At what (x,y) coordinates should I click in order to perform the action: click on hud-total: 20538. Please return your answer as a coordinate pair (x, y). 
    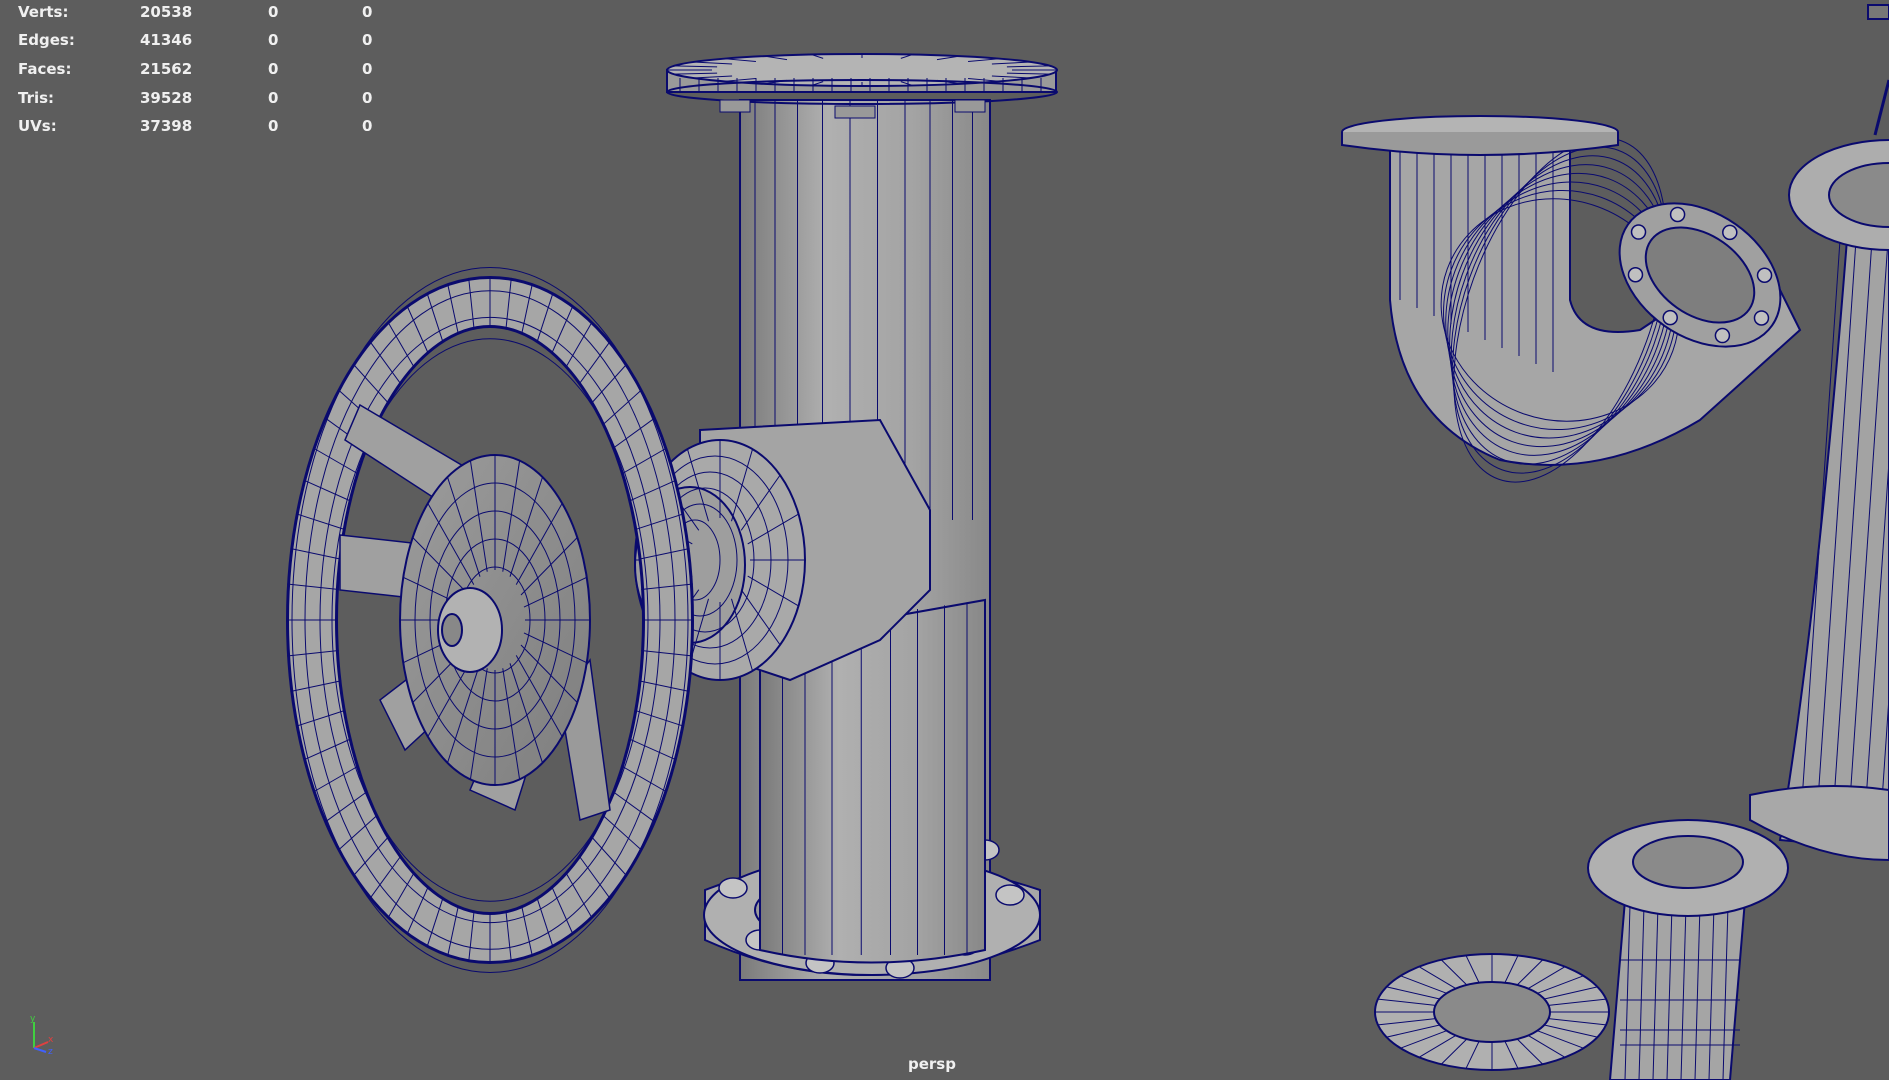
    Looking at the image, I should click on (166, 12).